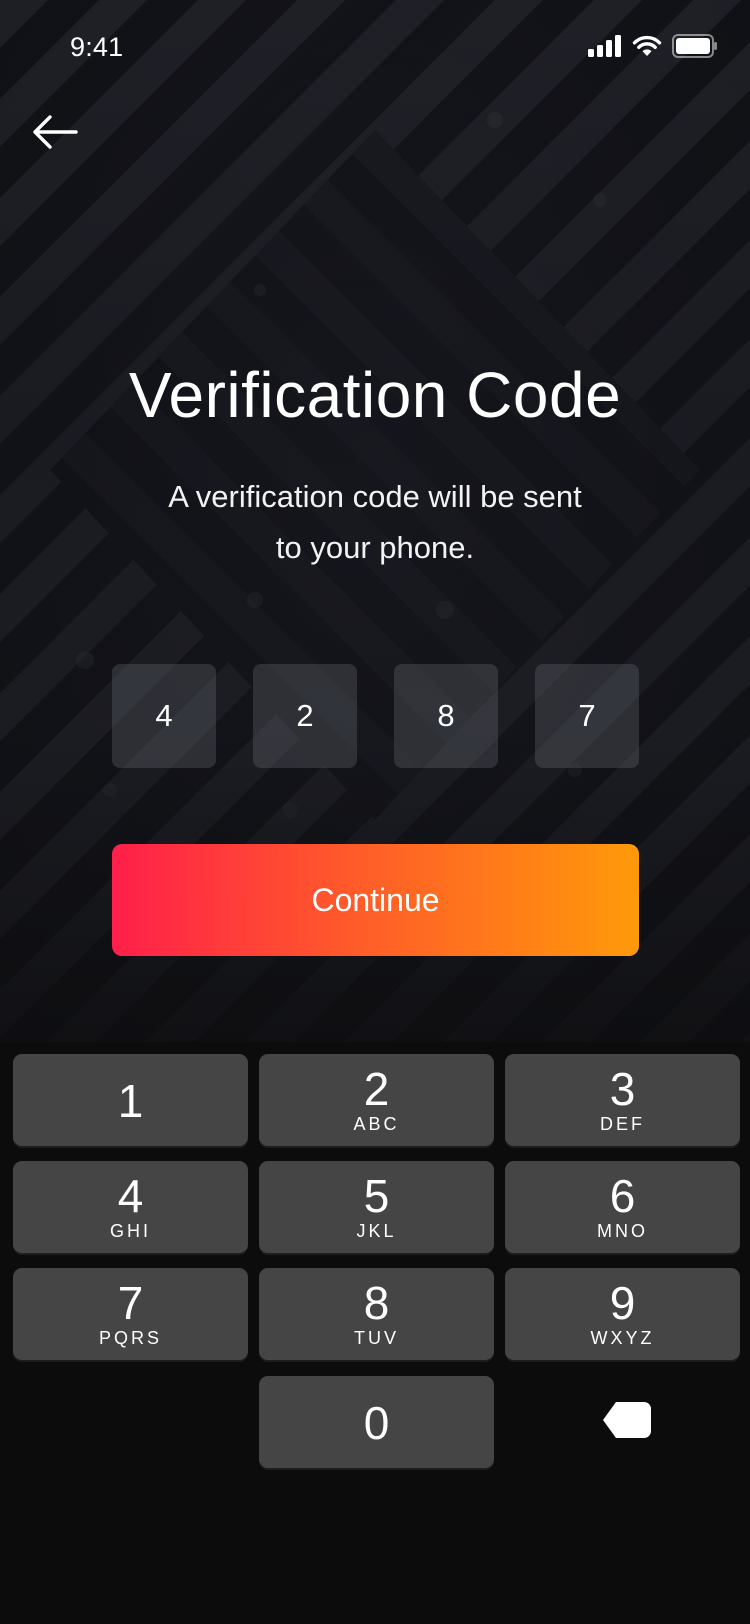  I want to click on status-time: 9:41, so click(97, 47).